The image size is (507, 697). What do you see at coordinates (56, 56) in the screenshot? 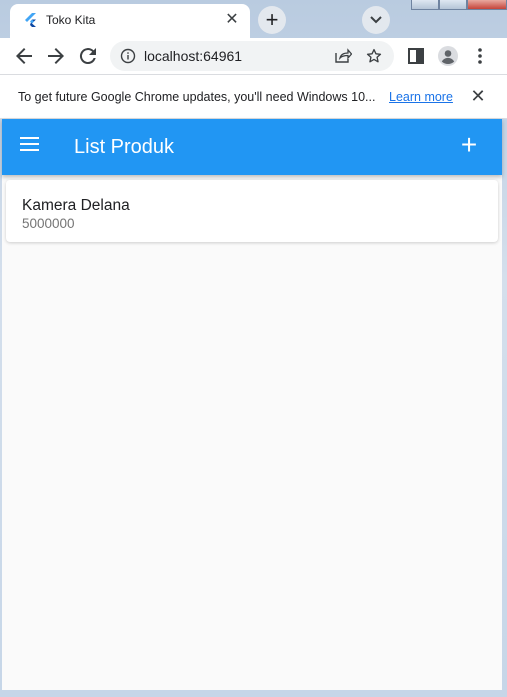
I see `forward-icon` at bounding box center [56, 56].